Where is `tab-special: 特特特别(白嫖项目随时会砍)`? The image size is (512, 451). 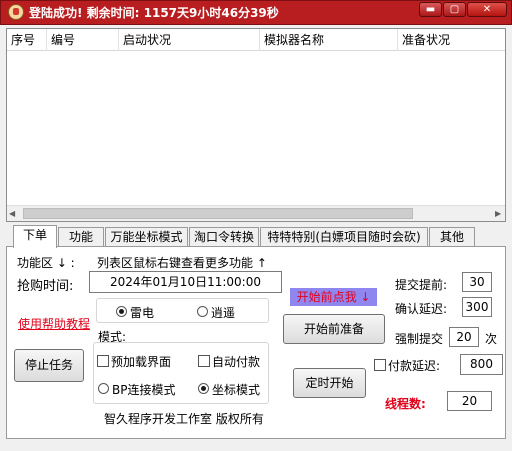 tab-special: 特特特别(白嫖项目随时会砍) is located at coordinates (344, 237).